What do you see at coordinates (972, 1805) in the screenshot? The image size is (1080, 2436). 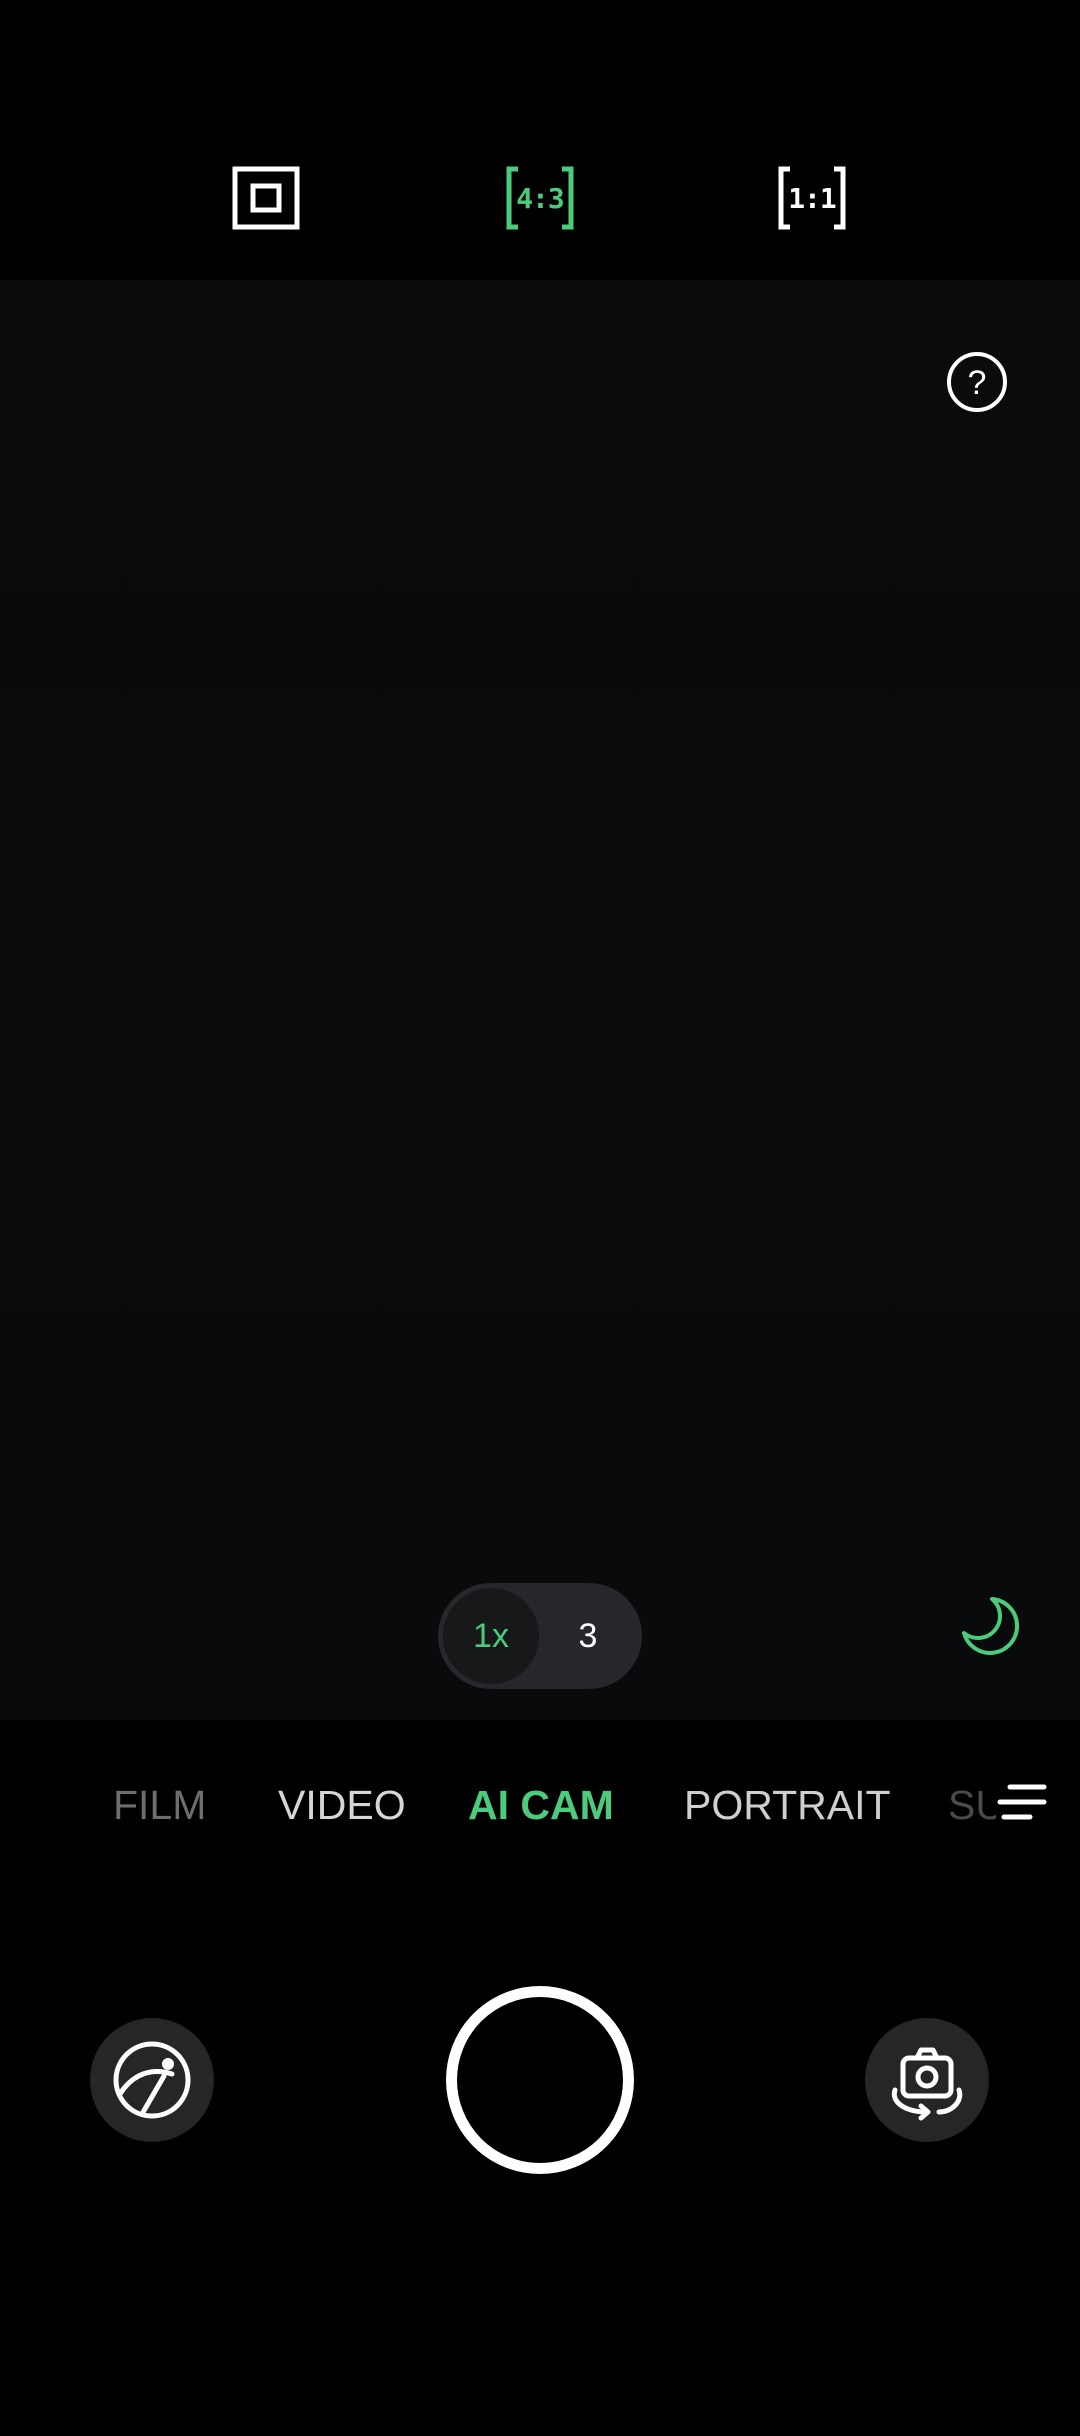 I see `mode-super: SU` at bounding box center [972, 1805].